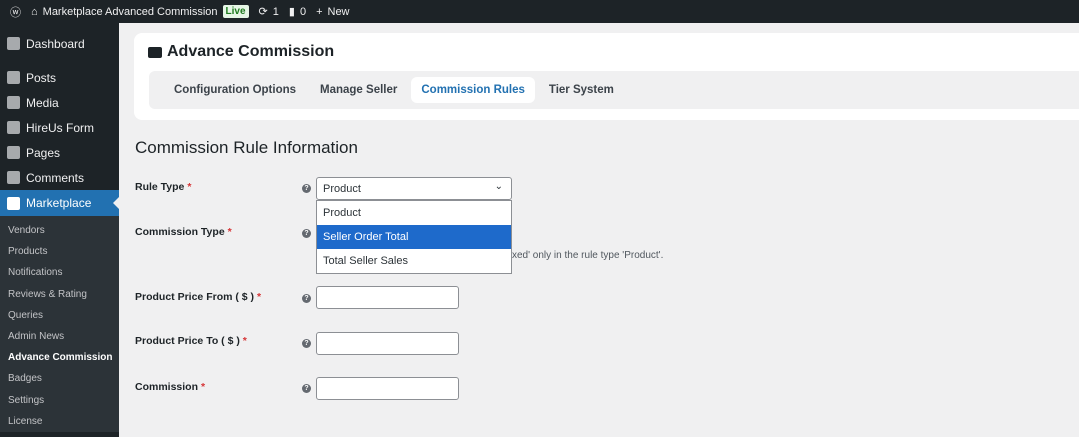 The width and height of the screenshot is (1079, 437). What do you see at coordinates (59, 272) in the screenshot?
I see `submenu-notifications: Notifications` at bounding box center [59, 272].